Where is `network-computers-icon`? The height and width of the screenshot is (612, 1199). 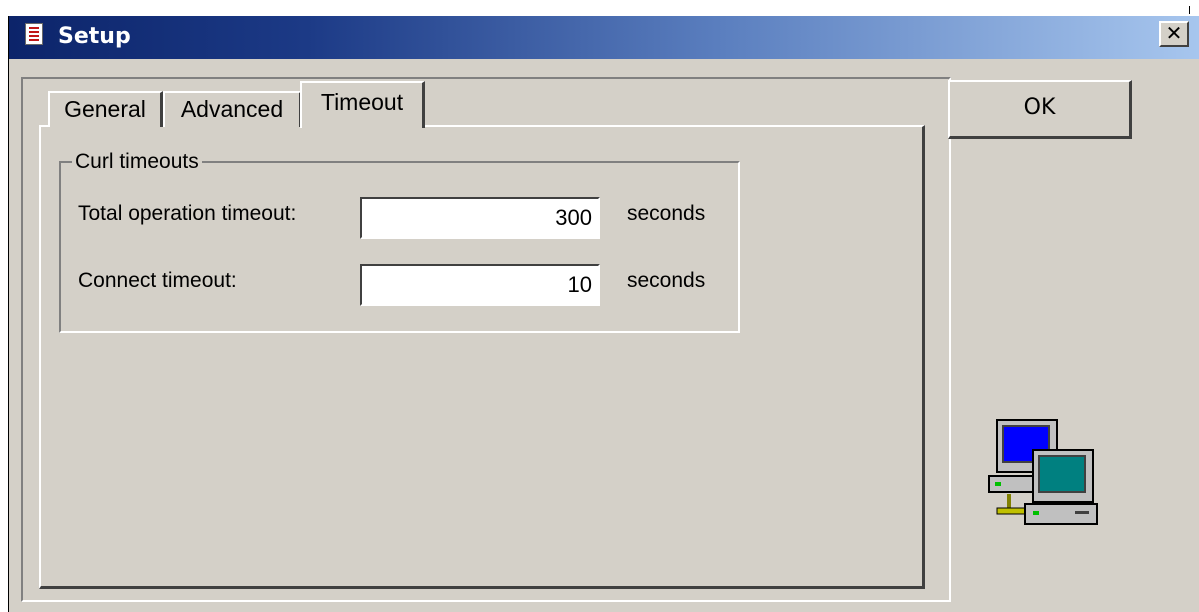
network-computers-icon is located at coordinates (1043, 472).